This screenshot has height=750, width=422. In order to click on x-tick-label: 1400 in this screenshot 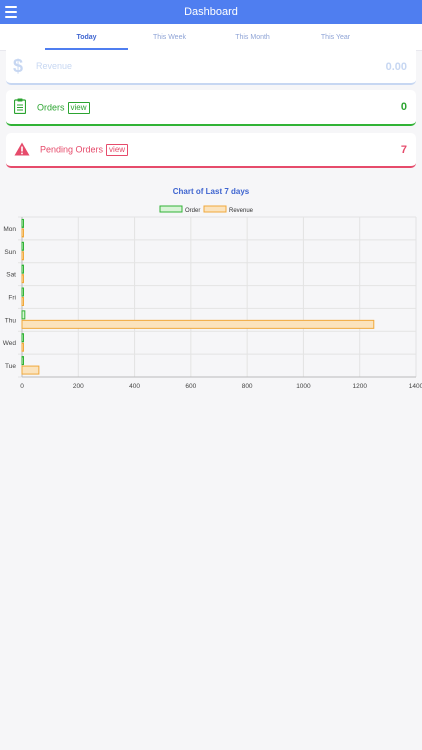, I will do `click(415, 386)`.